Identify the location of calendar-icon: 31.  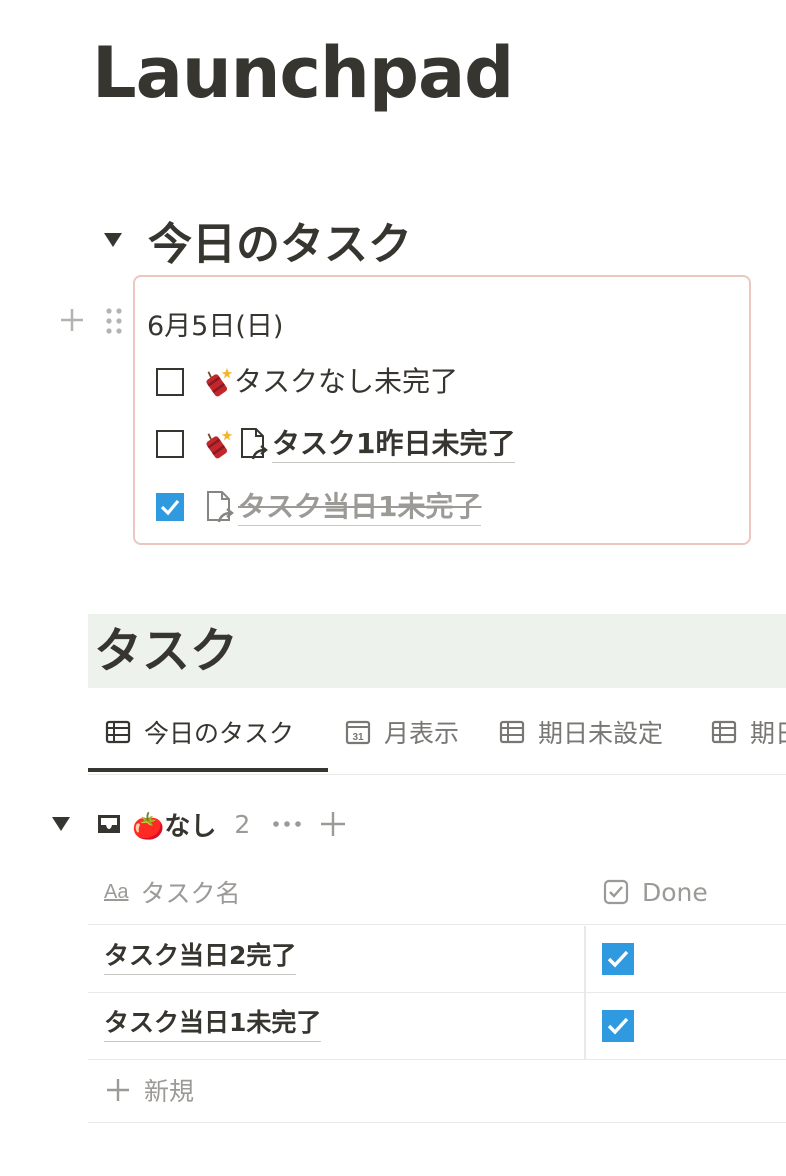
(358, 732).